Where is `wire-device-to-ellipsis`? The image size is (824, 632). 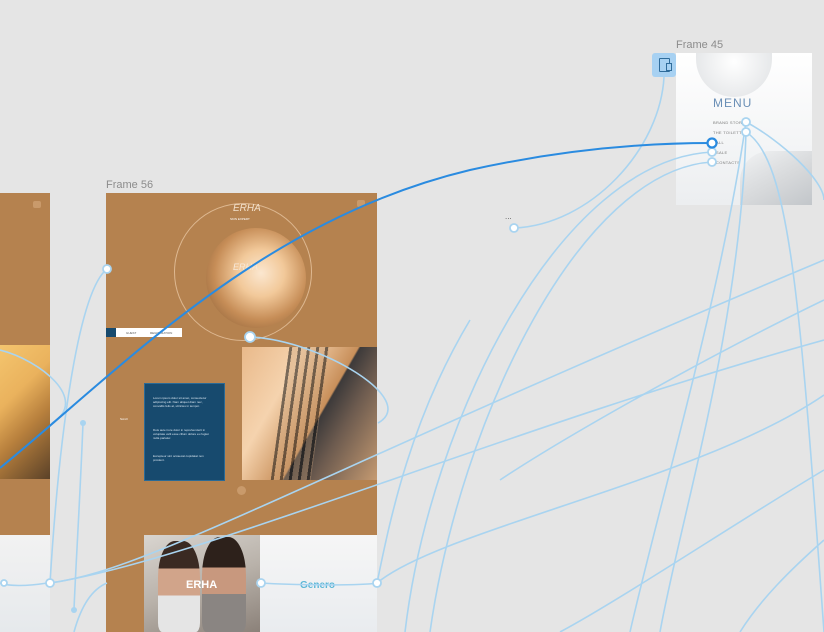
wire-device-to-ellipsis is located at coordinates (589, 152).